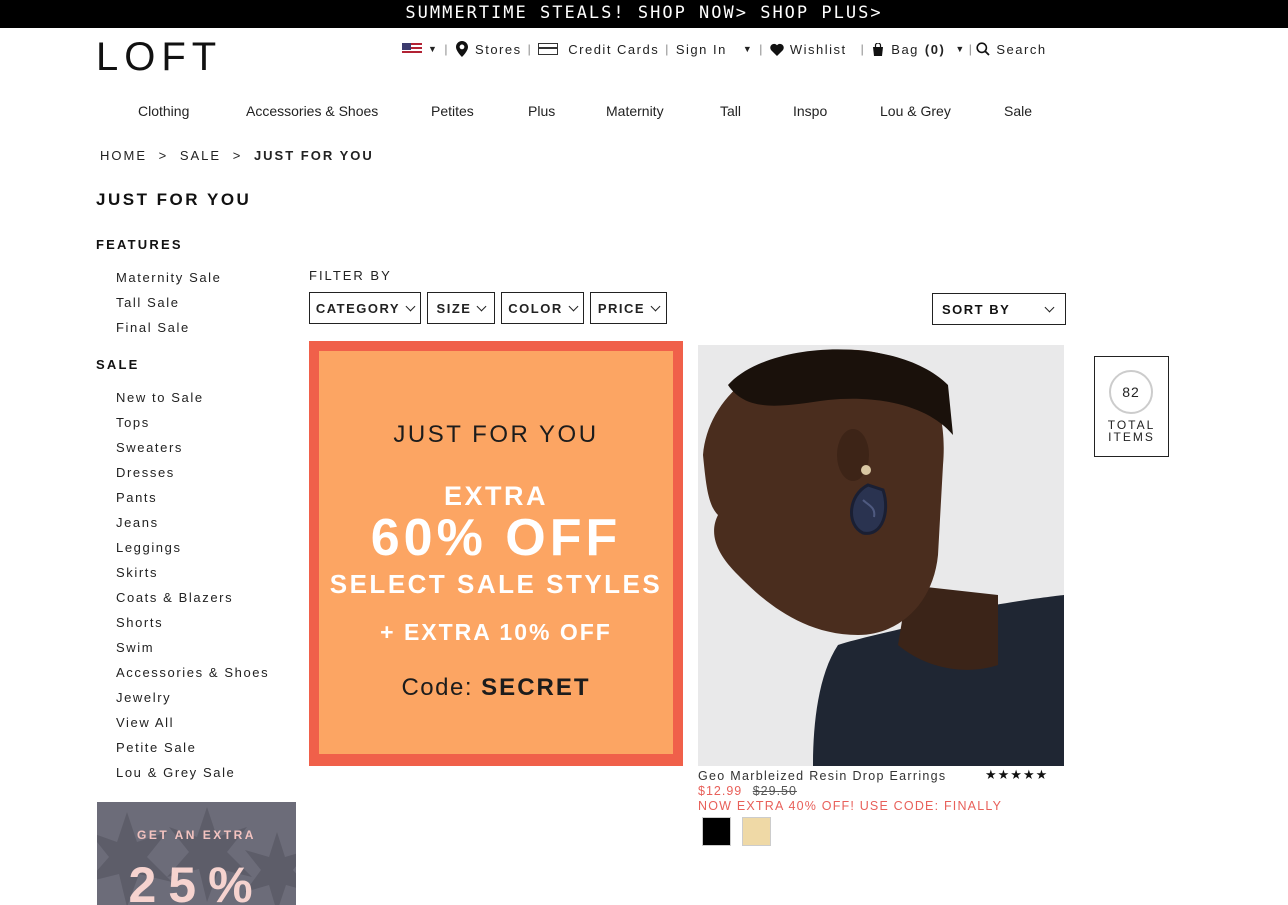 The height and width of the screenshot is (905, 1288). I want to click on promo-bar-text: SUMMERTIME STEALS! SHOP NOW> SHOP PLUS>, so click(643, 13).